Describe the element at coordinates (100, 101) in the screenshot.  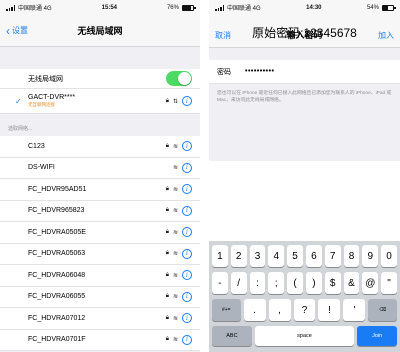
I see `connected-network-row: ✓ GACT-DVR**** 无互联网连接 🔒︎ ⇅ i` at that location.